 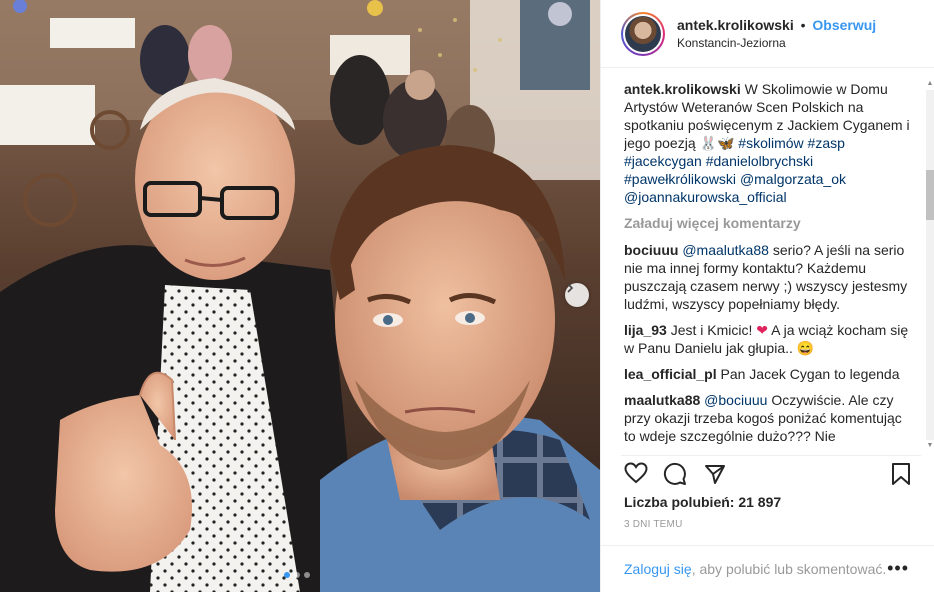 What do you see at coordinates (653, 524) in the screenshot?
I see `post-timestamp: 3 DNI TEMU` at bounding box center [653, 524].